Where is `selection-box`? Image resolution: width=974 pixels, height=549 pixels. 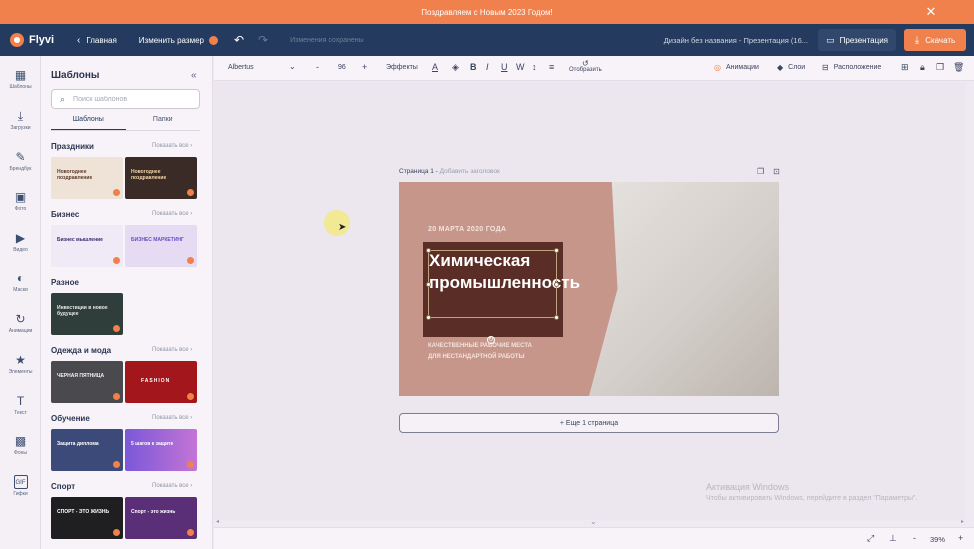 selection-box is located at coordinates (492, 284).